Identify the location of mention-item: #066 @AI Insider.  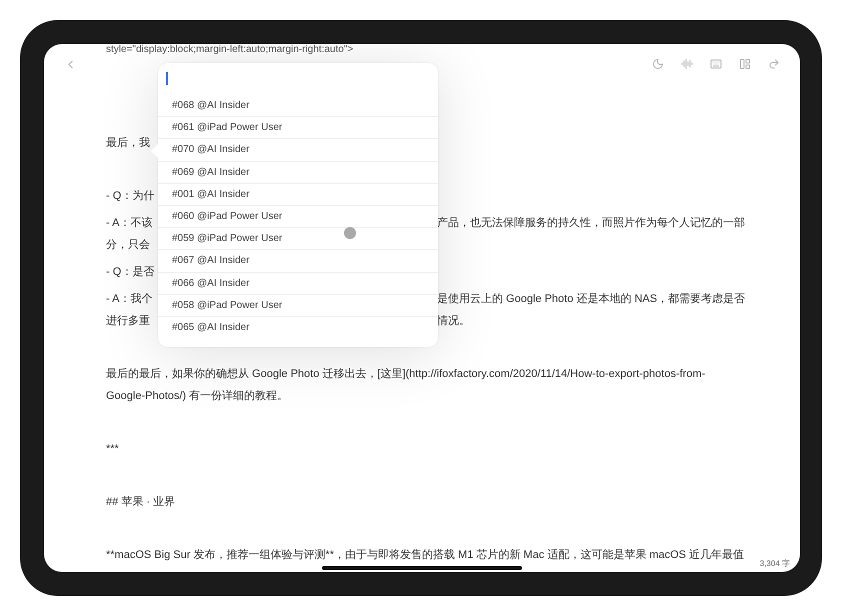
(298, 283).